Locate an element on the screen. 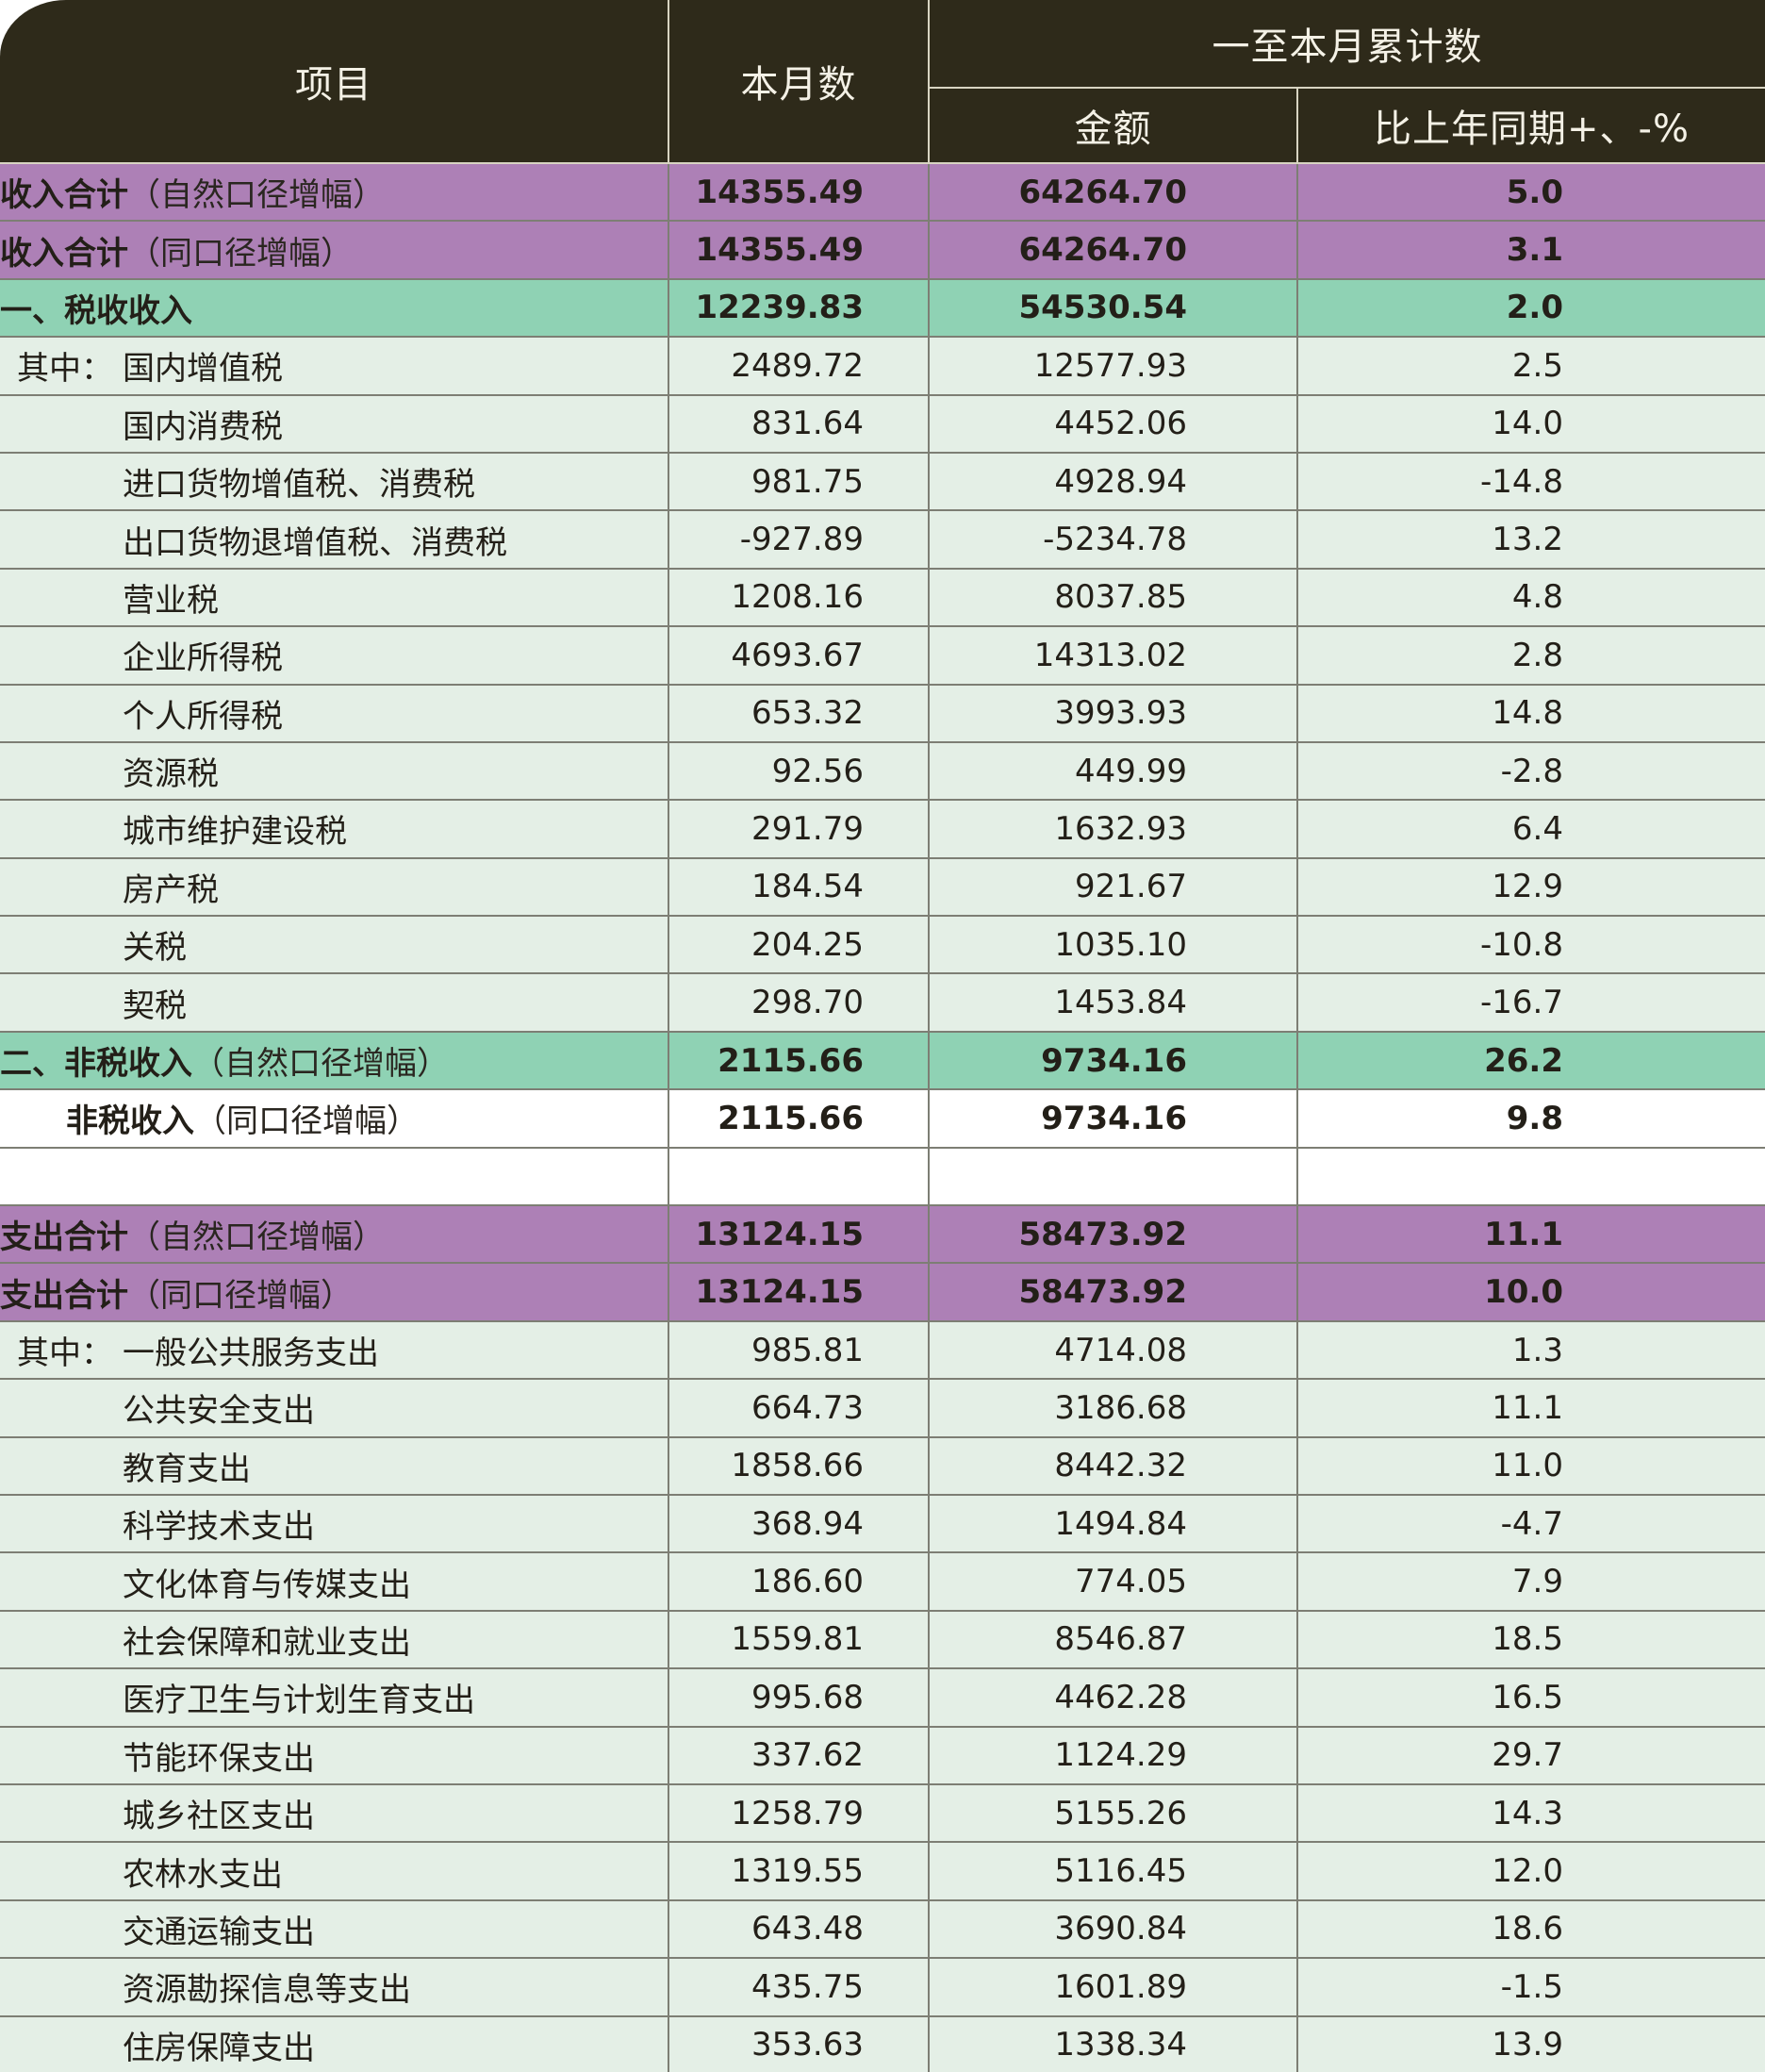 The width and height of the screenshot is (1765, 2072). row-name: 国内增值税 is located at coordinates (203, 369).